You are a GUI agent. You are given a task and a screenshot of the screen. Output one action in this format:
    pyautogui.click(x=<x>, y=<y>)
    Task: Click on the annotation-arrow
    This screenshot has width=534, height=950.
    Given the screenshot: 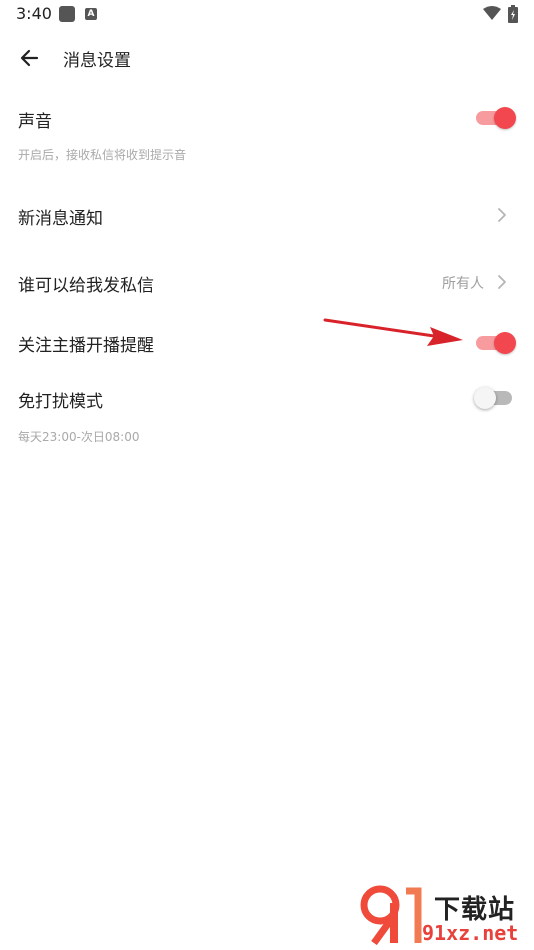 What is the action you would take?
    pyautogui.click(x=393, y=332)
    